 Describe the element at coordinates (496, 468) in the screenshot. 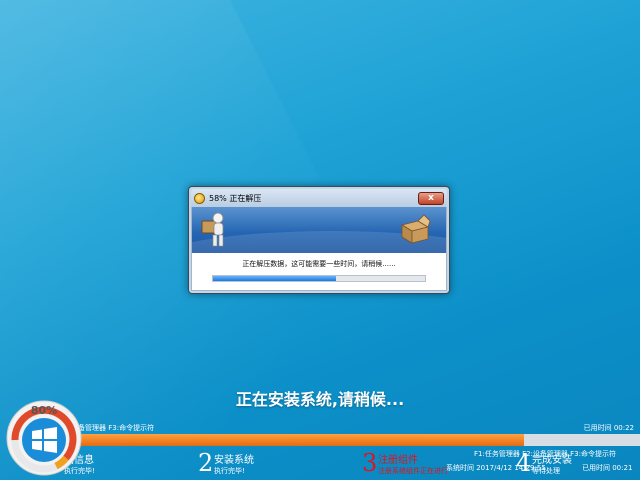

I see `system-time: 系统时间 2017/4/12 14:29:55` at that location.